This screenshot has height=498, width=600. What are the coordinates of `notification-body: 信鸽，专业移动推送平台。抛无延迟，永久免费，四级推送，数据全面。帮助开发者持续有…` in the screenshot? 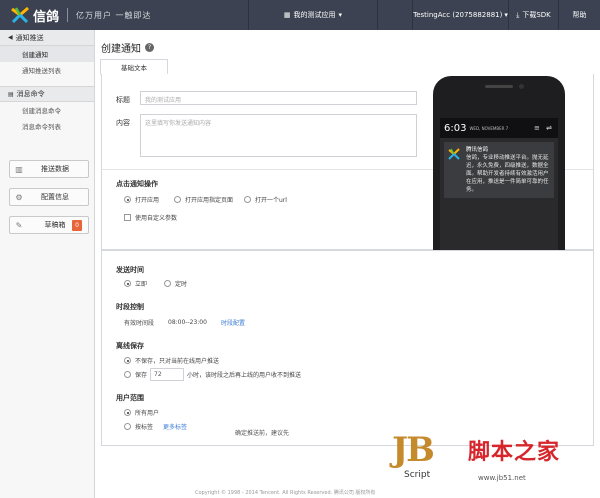 It's located at (507, 174).